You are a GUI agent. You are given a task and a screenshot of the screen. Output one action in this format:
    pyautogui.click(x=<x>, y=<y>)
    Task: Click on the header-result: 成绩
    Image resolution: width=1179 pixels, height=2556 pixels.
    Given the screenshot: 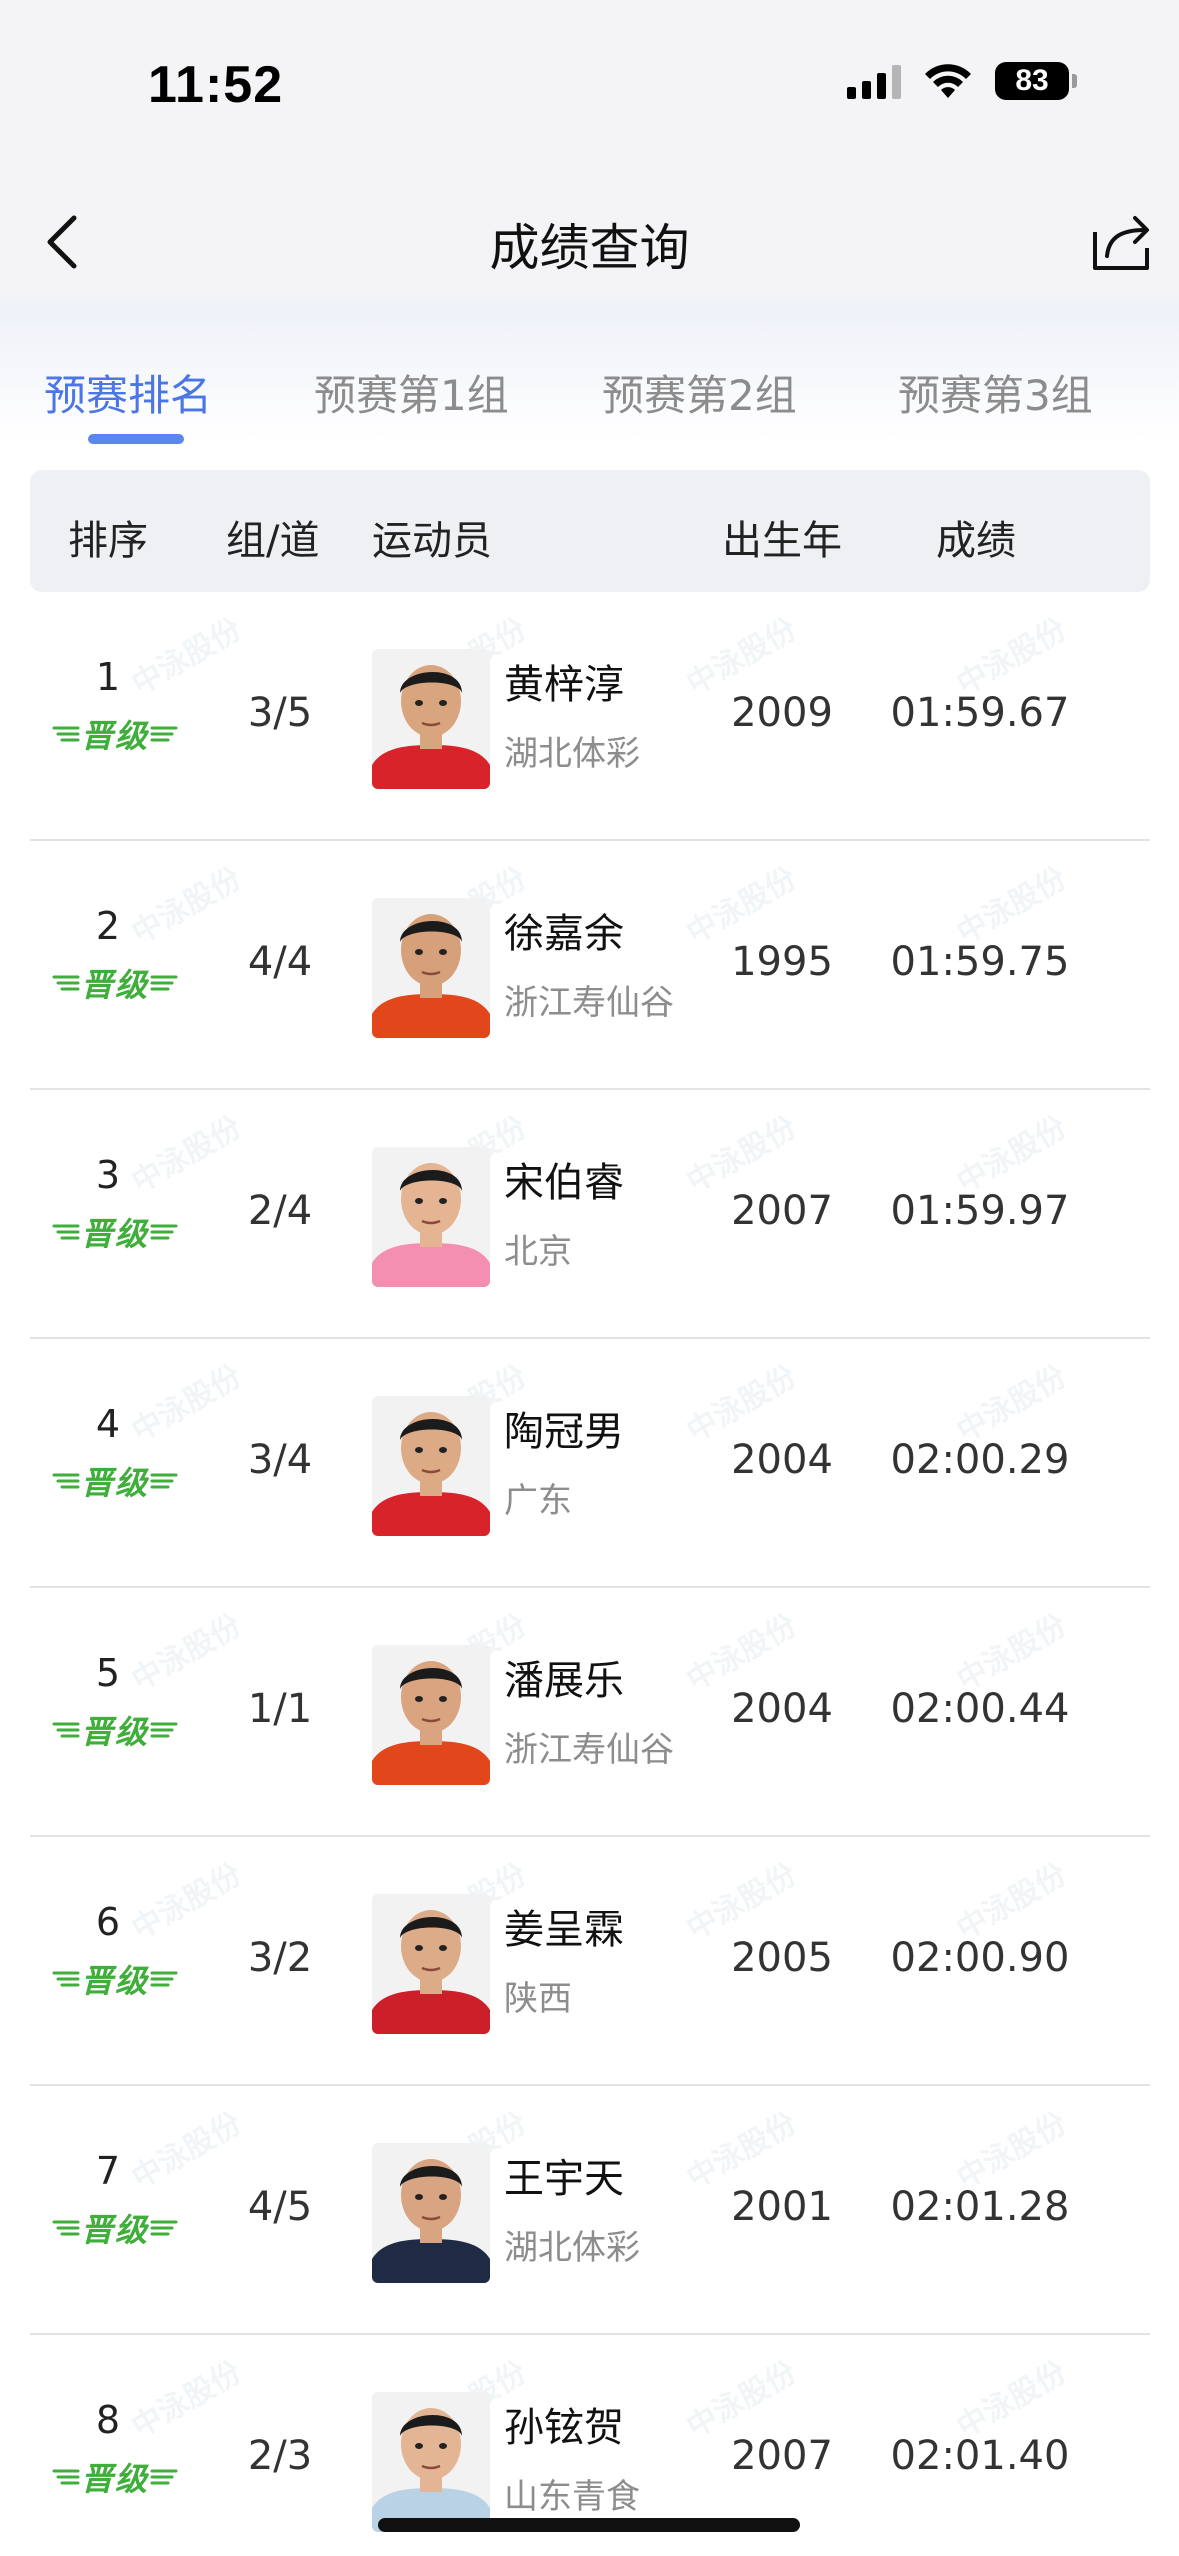 What is the action you would take?
    pyautogui.click(x=976, y=541)
    